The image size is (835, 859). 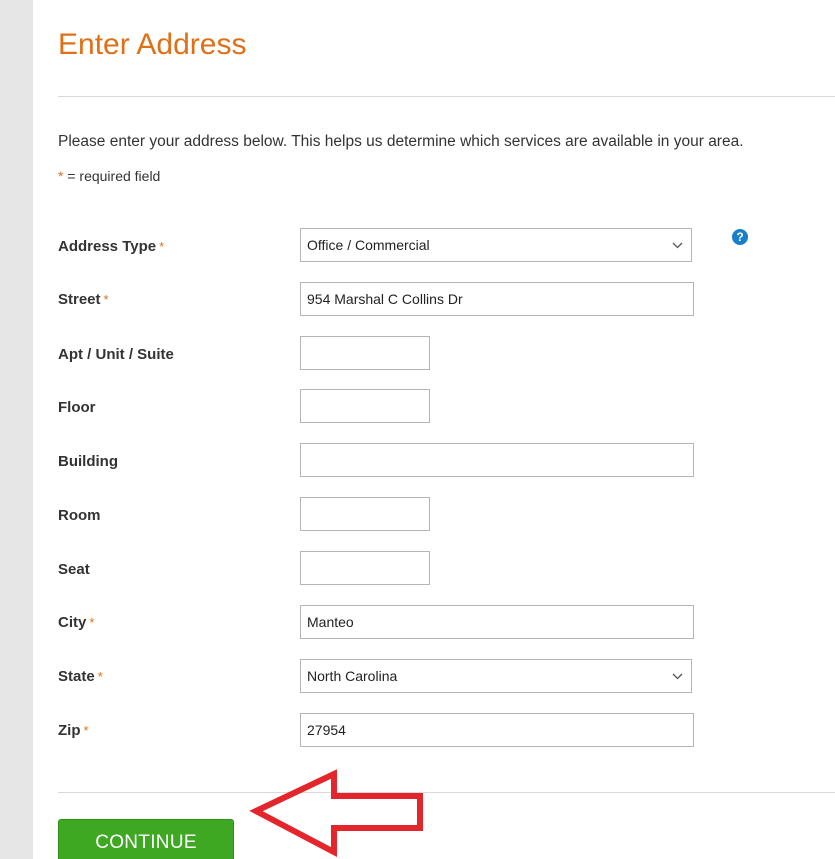 What do you see at coordinates (80, 676) in the screenshot?
I see `state-label: State *` at bounding box center [80, 676].